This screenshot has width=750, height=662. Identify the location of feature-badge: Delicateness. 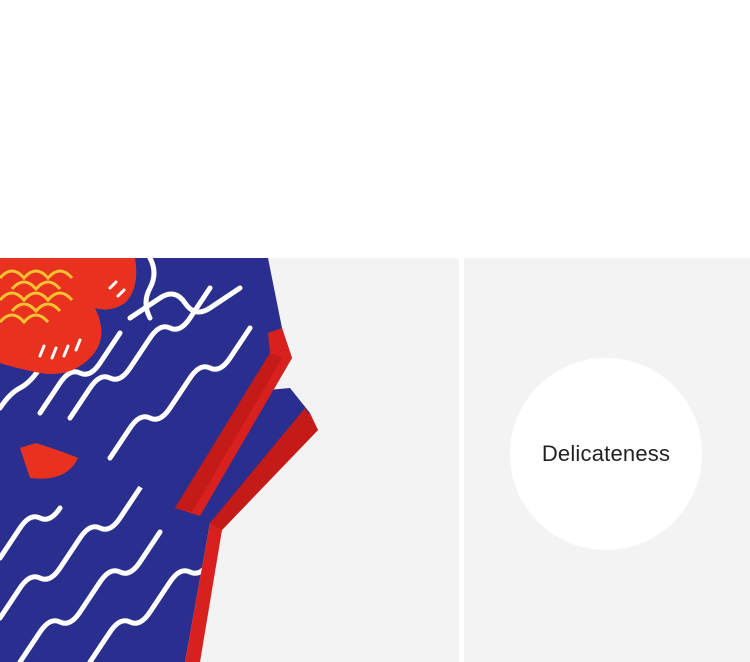
(606, 454).